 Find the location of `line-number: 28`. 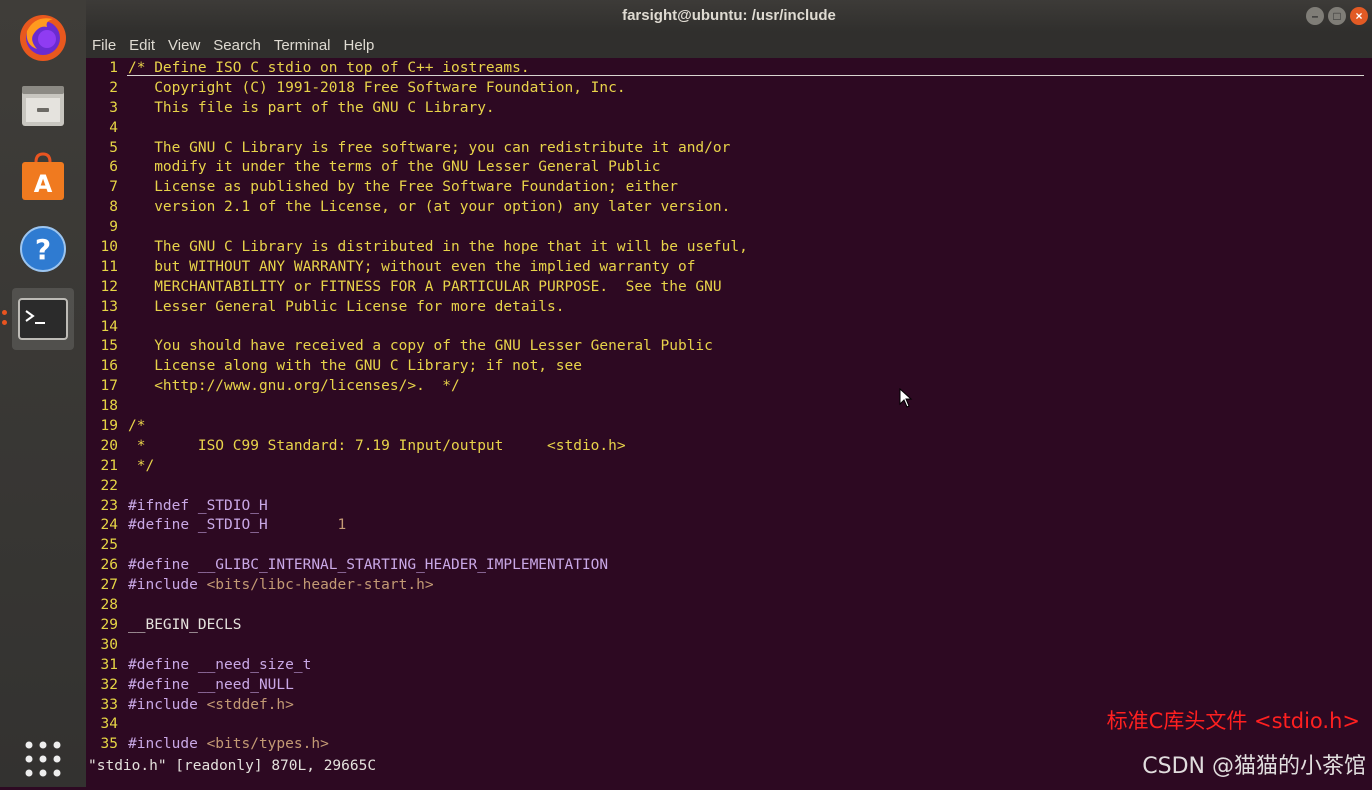

line-number: 28 is located at coordinates (109, 605).